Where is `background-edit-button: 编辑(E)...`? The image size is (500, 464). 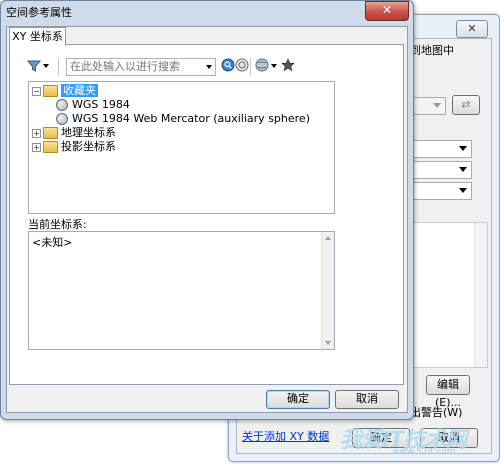
background-edit-button: 编辑(E)... is located at coordinates (448, 392).